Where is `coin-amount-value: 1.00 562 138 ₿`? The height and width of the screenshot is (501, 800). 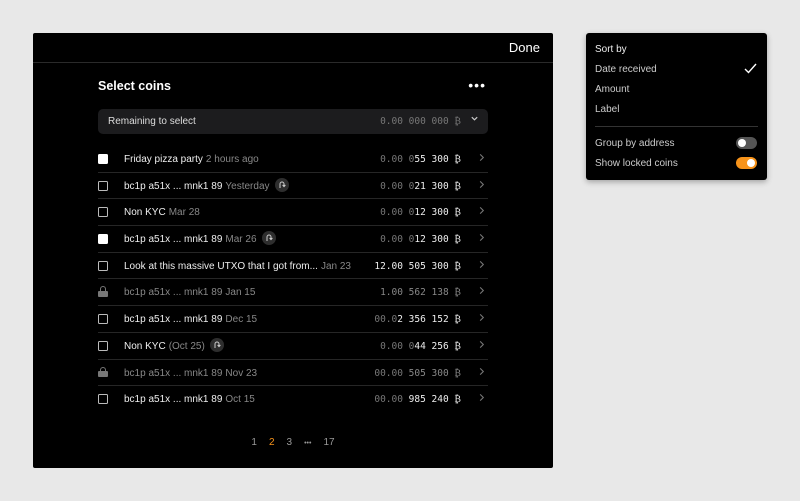
coin-amount-value: 1.00 562 138 ₿ is located at coordinates (420, 293).